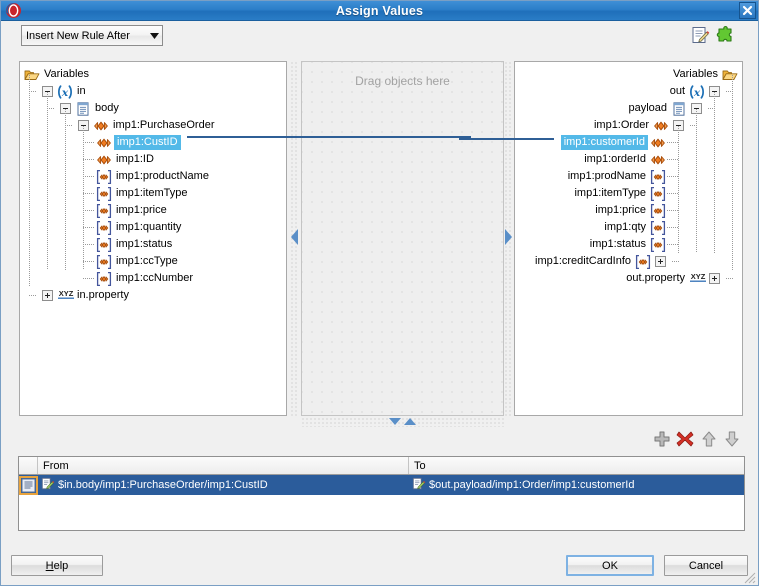 This screenshot has width=759, height=586. Describe the element at coordinates (126, 159) in the screenshot. I see `tree-node-imp1-id: imp1:ID` at that location.